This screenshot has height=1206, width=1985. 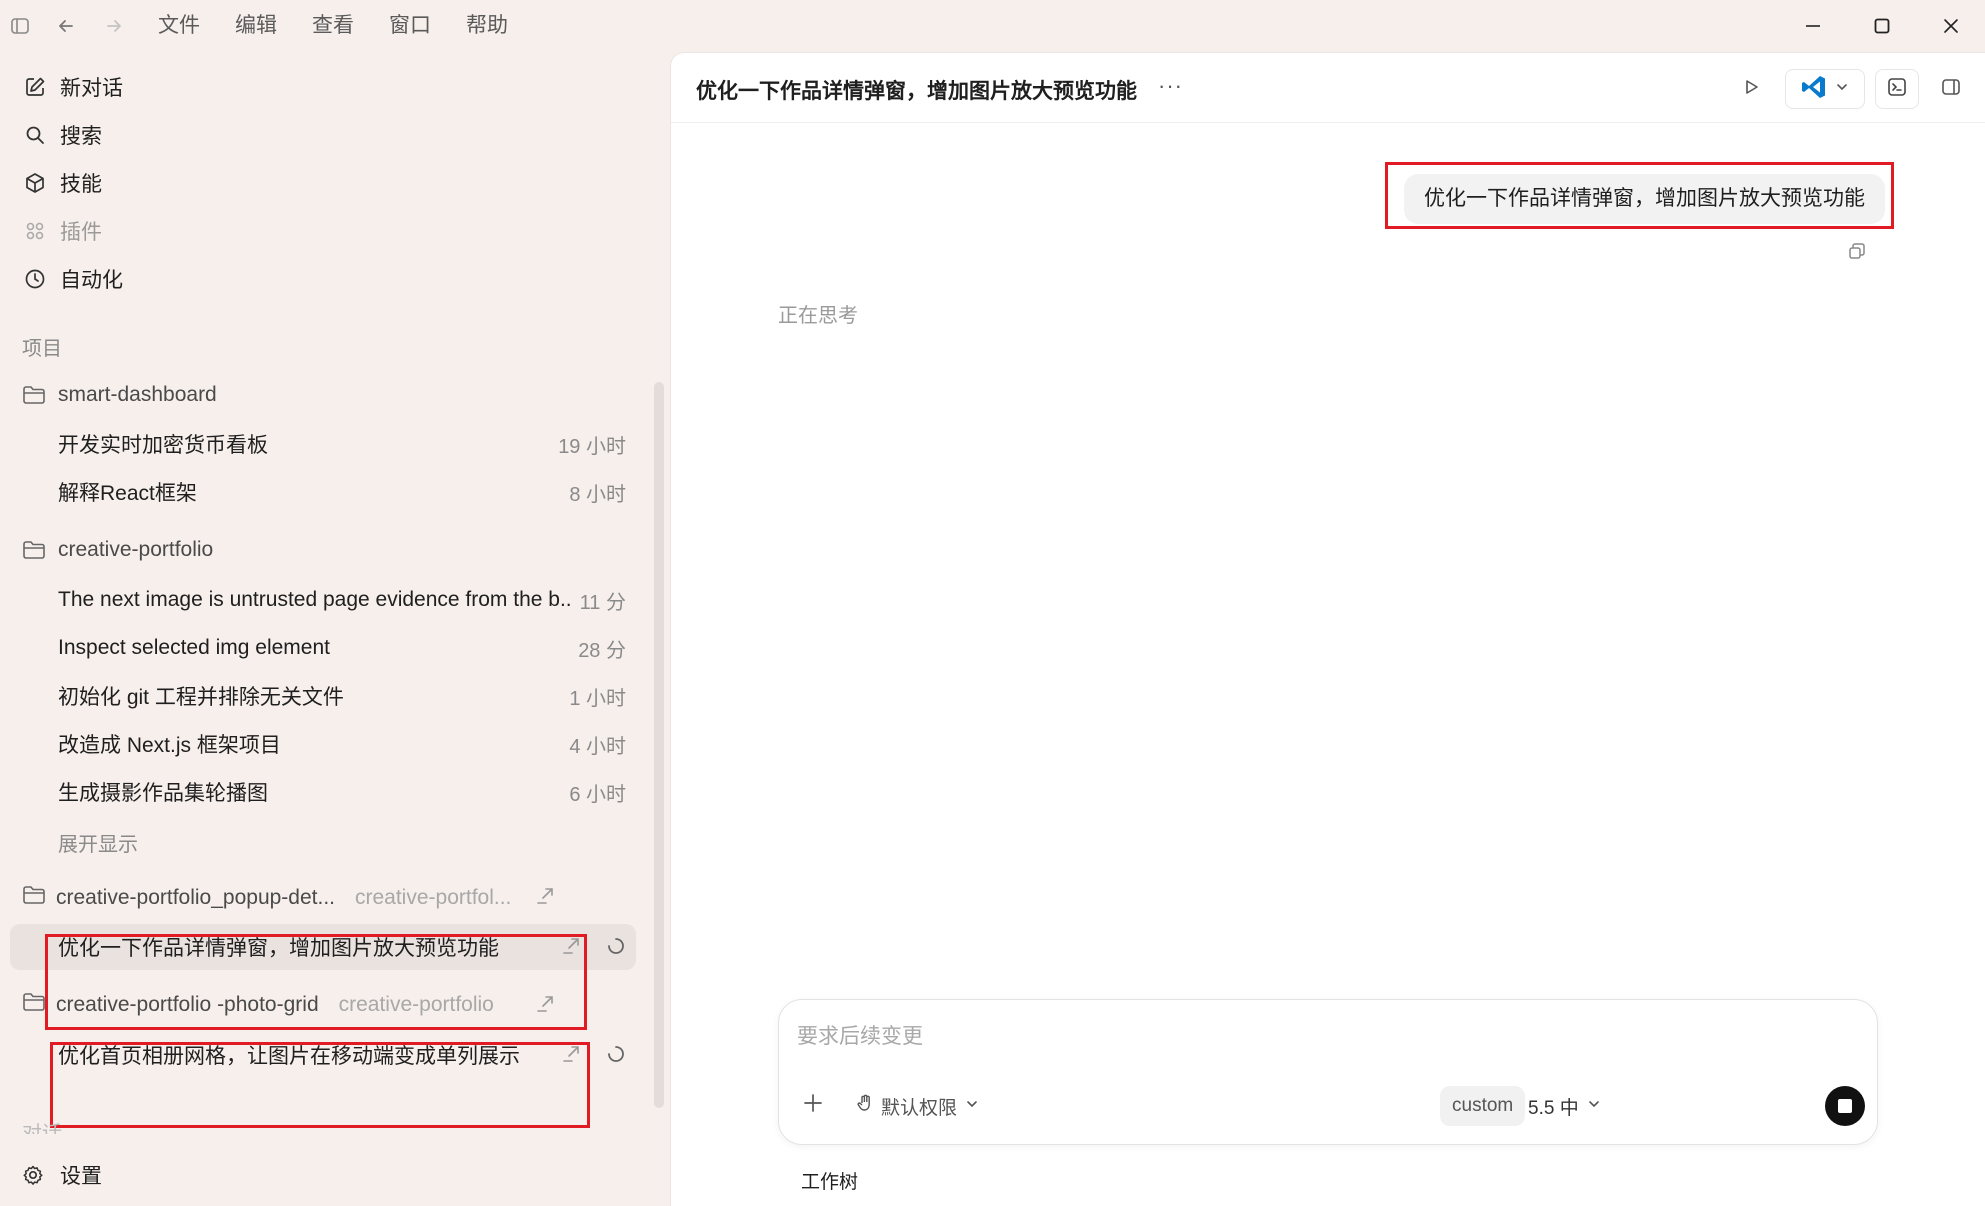 I want to click on thread-time: 4 小时, so click(x=597, y=746).